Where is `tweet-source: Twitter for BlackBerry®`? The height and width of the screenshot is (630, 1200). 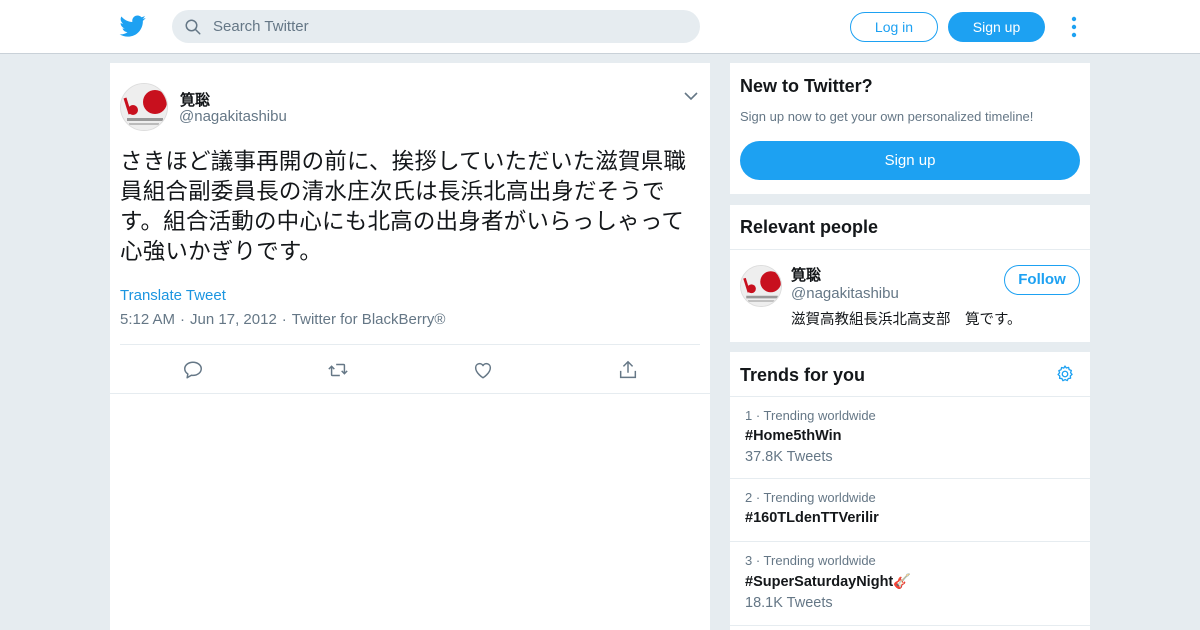 tweet-source: Twitter for BlackBerry® is located at coordinates (368, 319).